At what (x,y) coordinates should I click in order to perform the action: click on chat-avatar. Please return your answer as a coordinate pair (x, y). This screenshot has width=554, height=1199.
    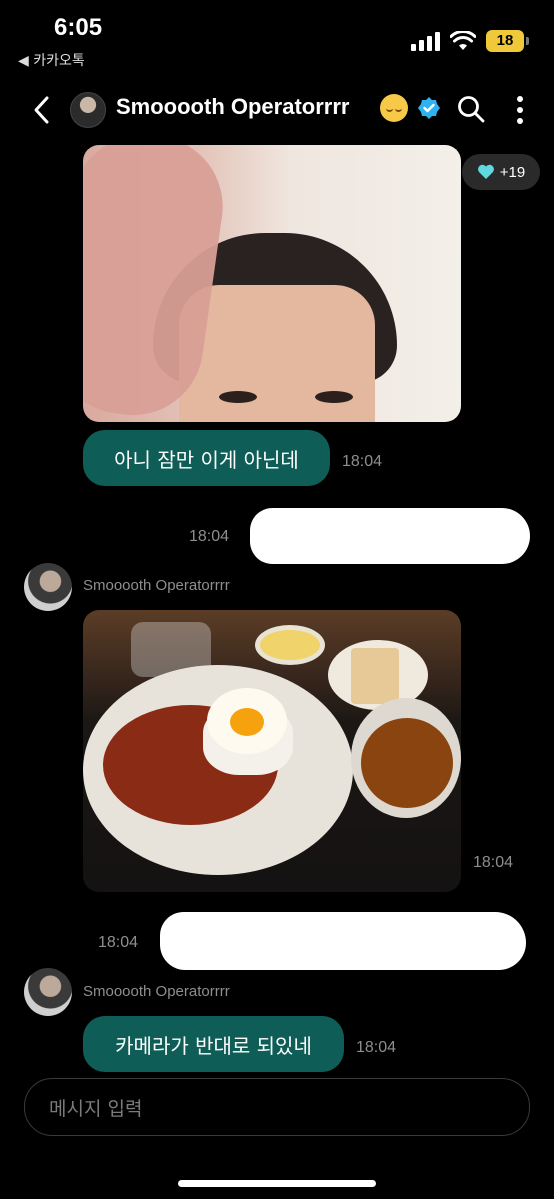
    Looking at the image, I should click on (88, 110).